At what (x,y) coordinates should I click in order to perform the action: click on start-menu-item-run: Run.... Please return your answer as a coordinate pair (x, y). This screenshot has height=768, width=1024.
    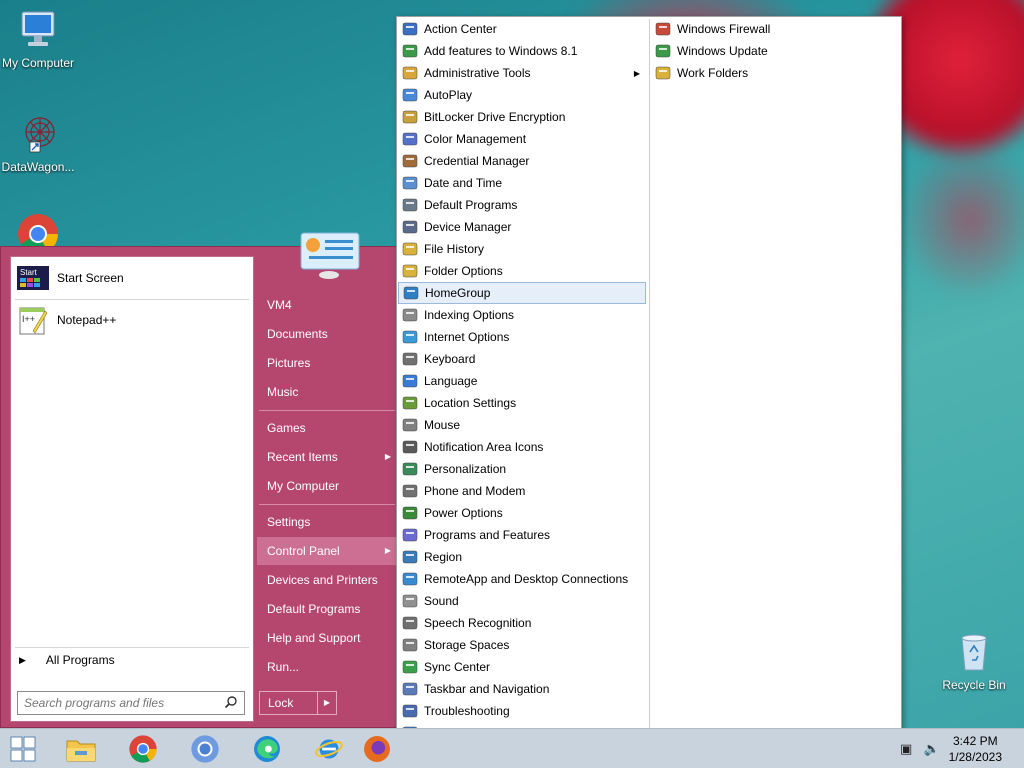
    Looking at the image, I should click on (327, 667).